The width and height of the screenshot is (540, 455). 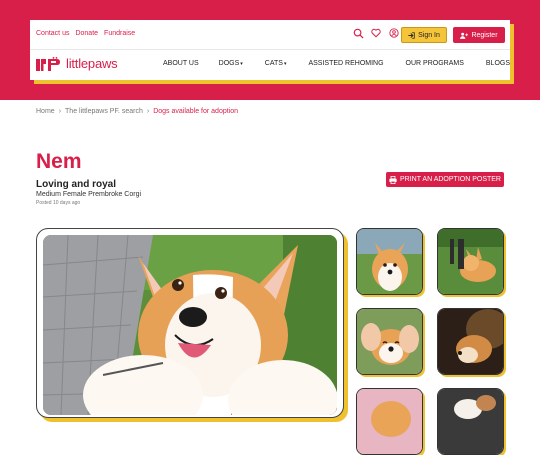 What do you see at coordinates (450, 179) in the screenshot?
I see `print-poster-label: PRINT AN ADOPTION POSTER` at bounding box center [450, 179].